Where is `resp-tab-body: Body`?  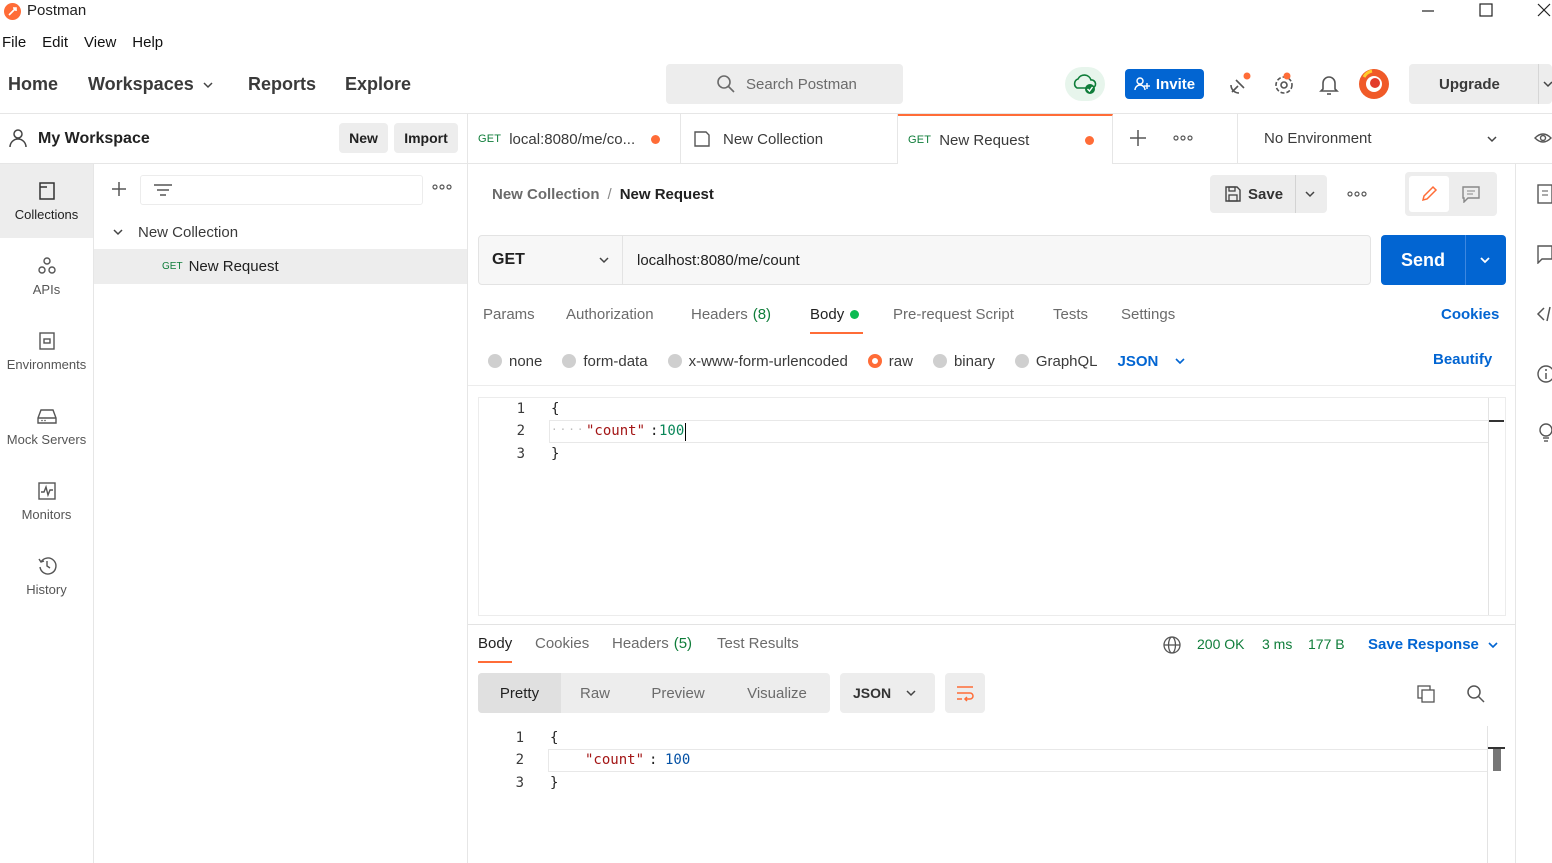 resp-tab-body: Body is located at coordinates (495, 649).